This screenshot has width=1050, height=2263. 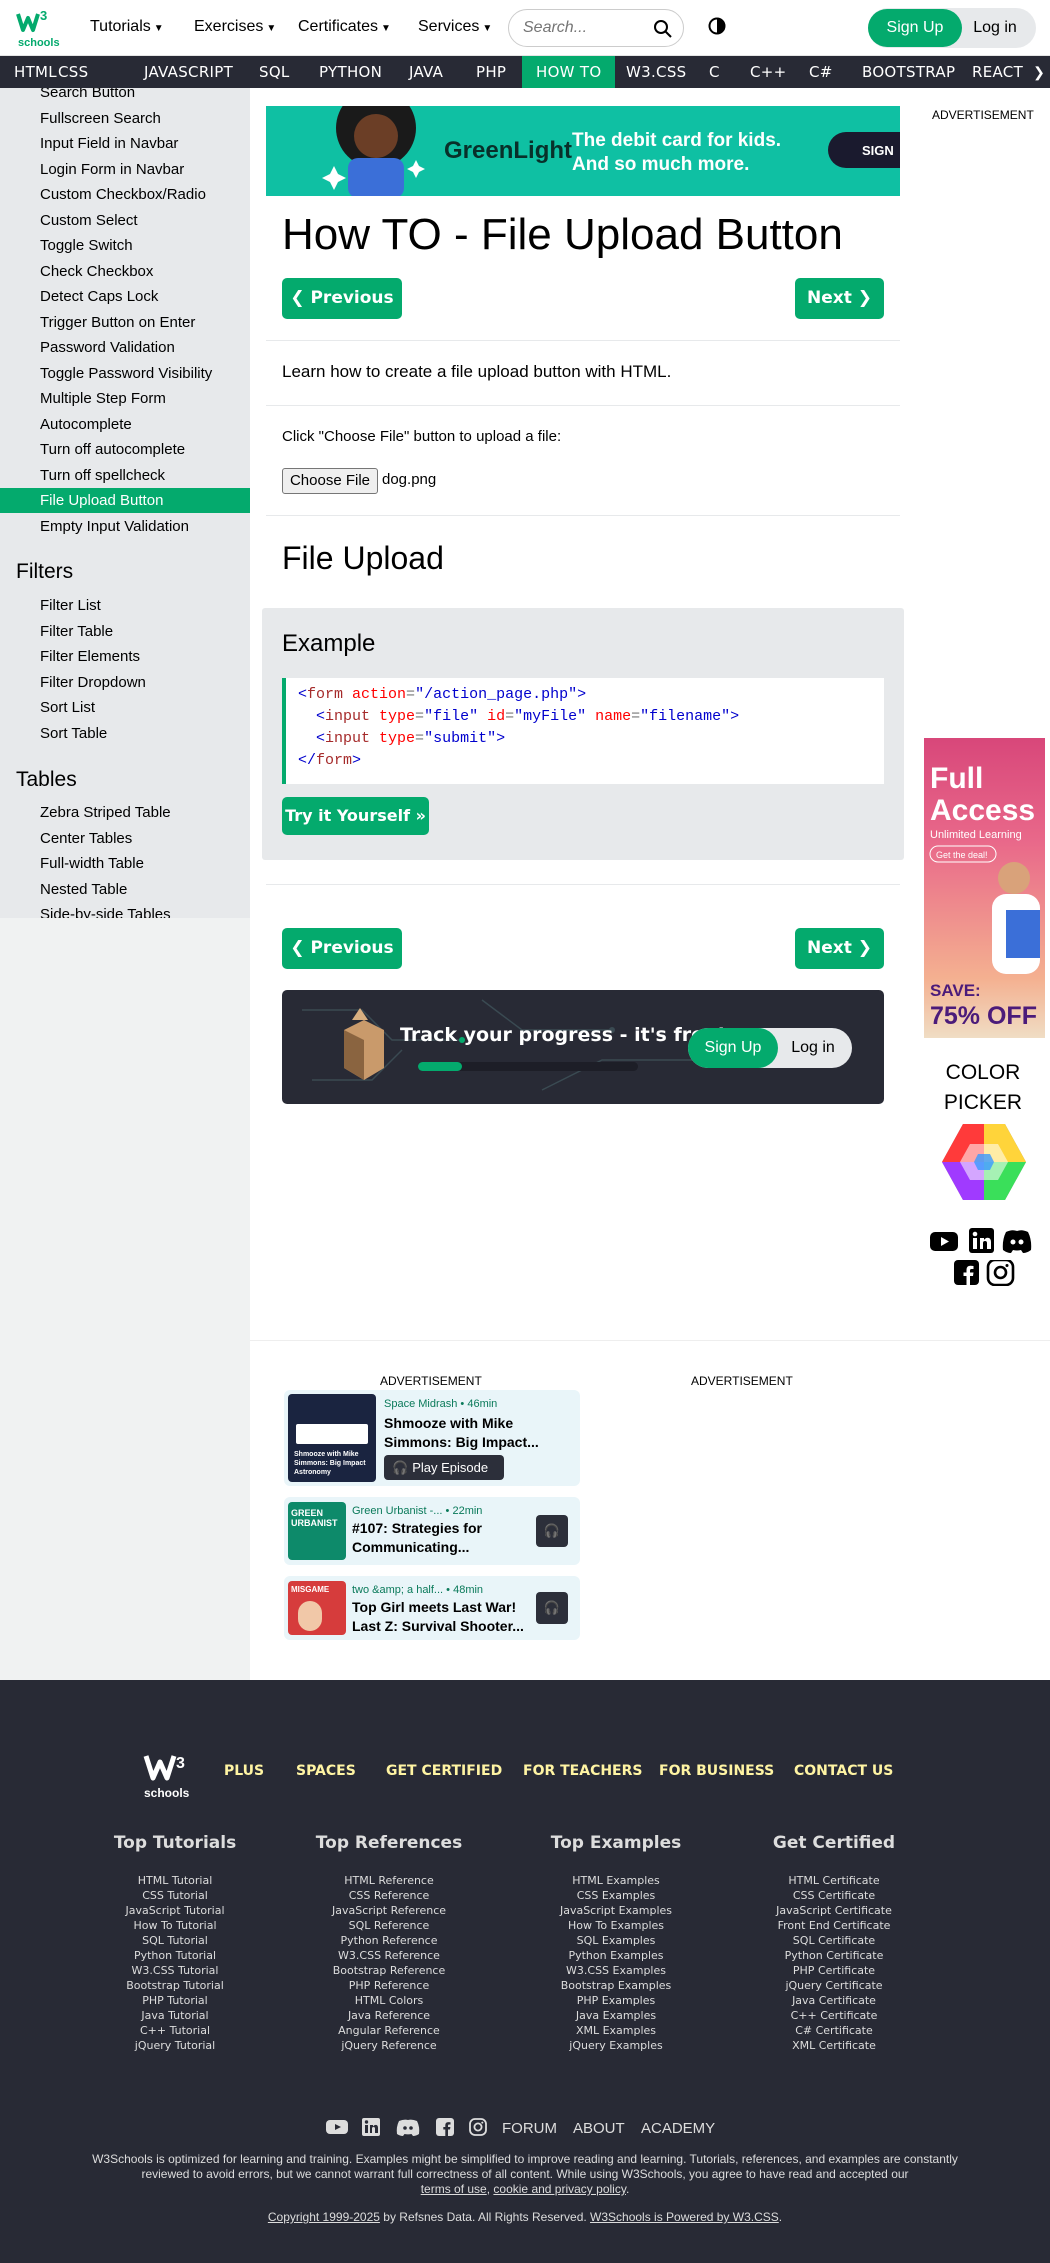 What do you see at coordinates (125, 245) in the screenshot?
I see `sidebar-link: Toggle Switch` at bounding box center [125, 245].